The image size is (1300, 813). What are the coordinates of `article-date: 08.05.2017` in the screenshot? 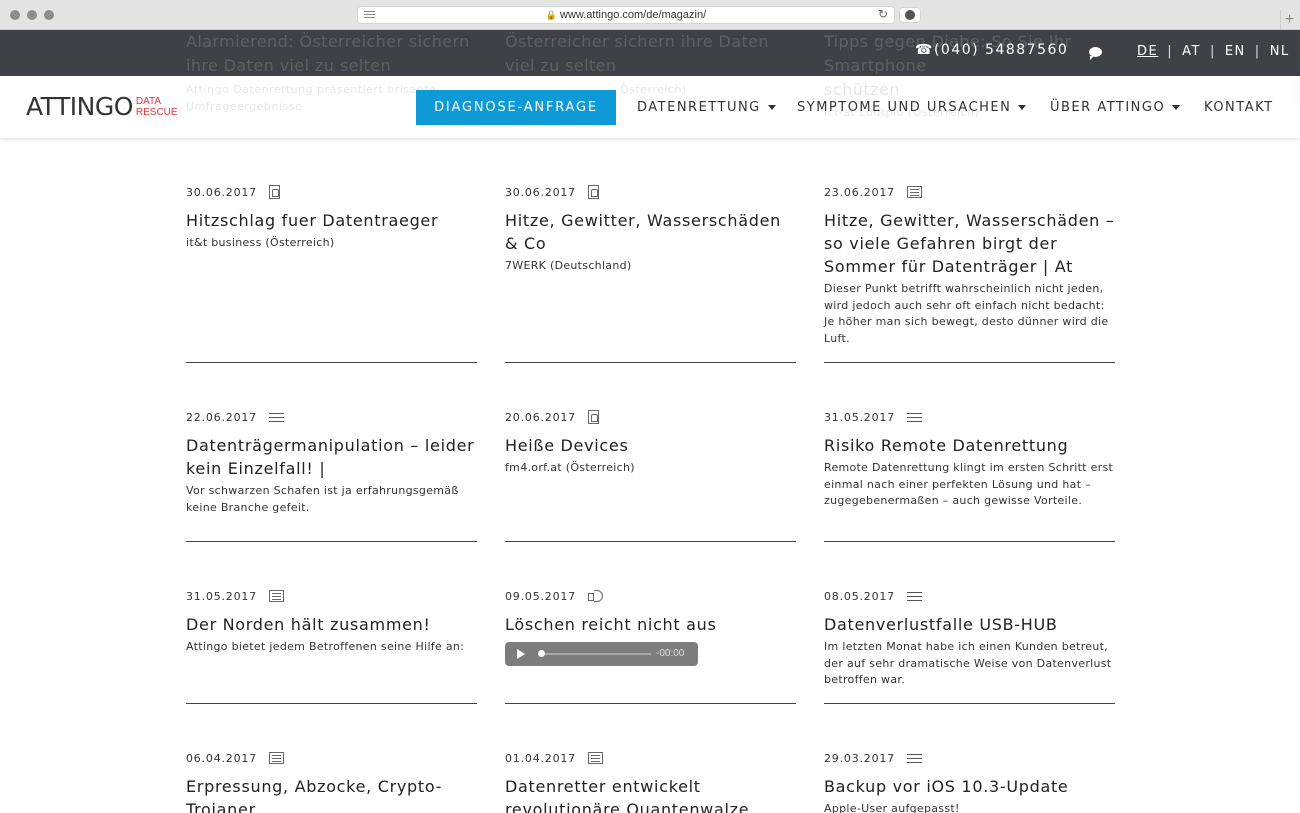 It's located at (859, 596).